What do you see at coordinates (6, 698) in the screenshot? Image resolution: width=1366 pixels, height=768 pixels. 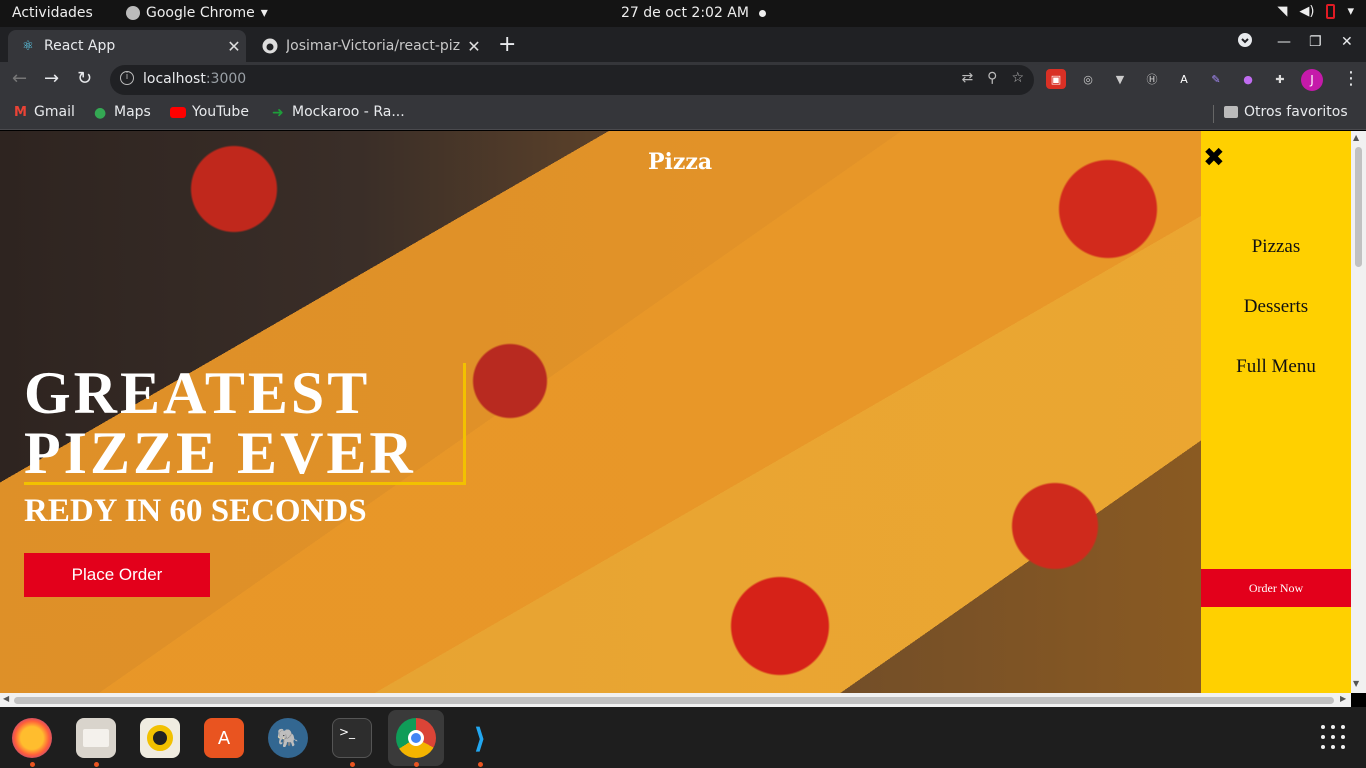 I see `scroll-left-icon: ◀` at bounding box center [6, 698].